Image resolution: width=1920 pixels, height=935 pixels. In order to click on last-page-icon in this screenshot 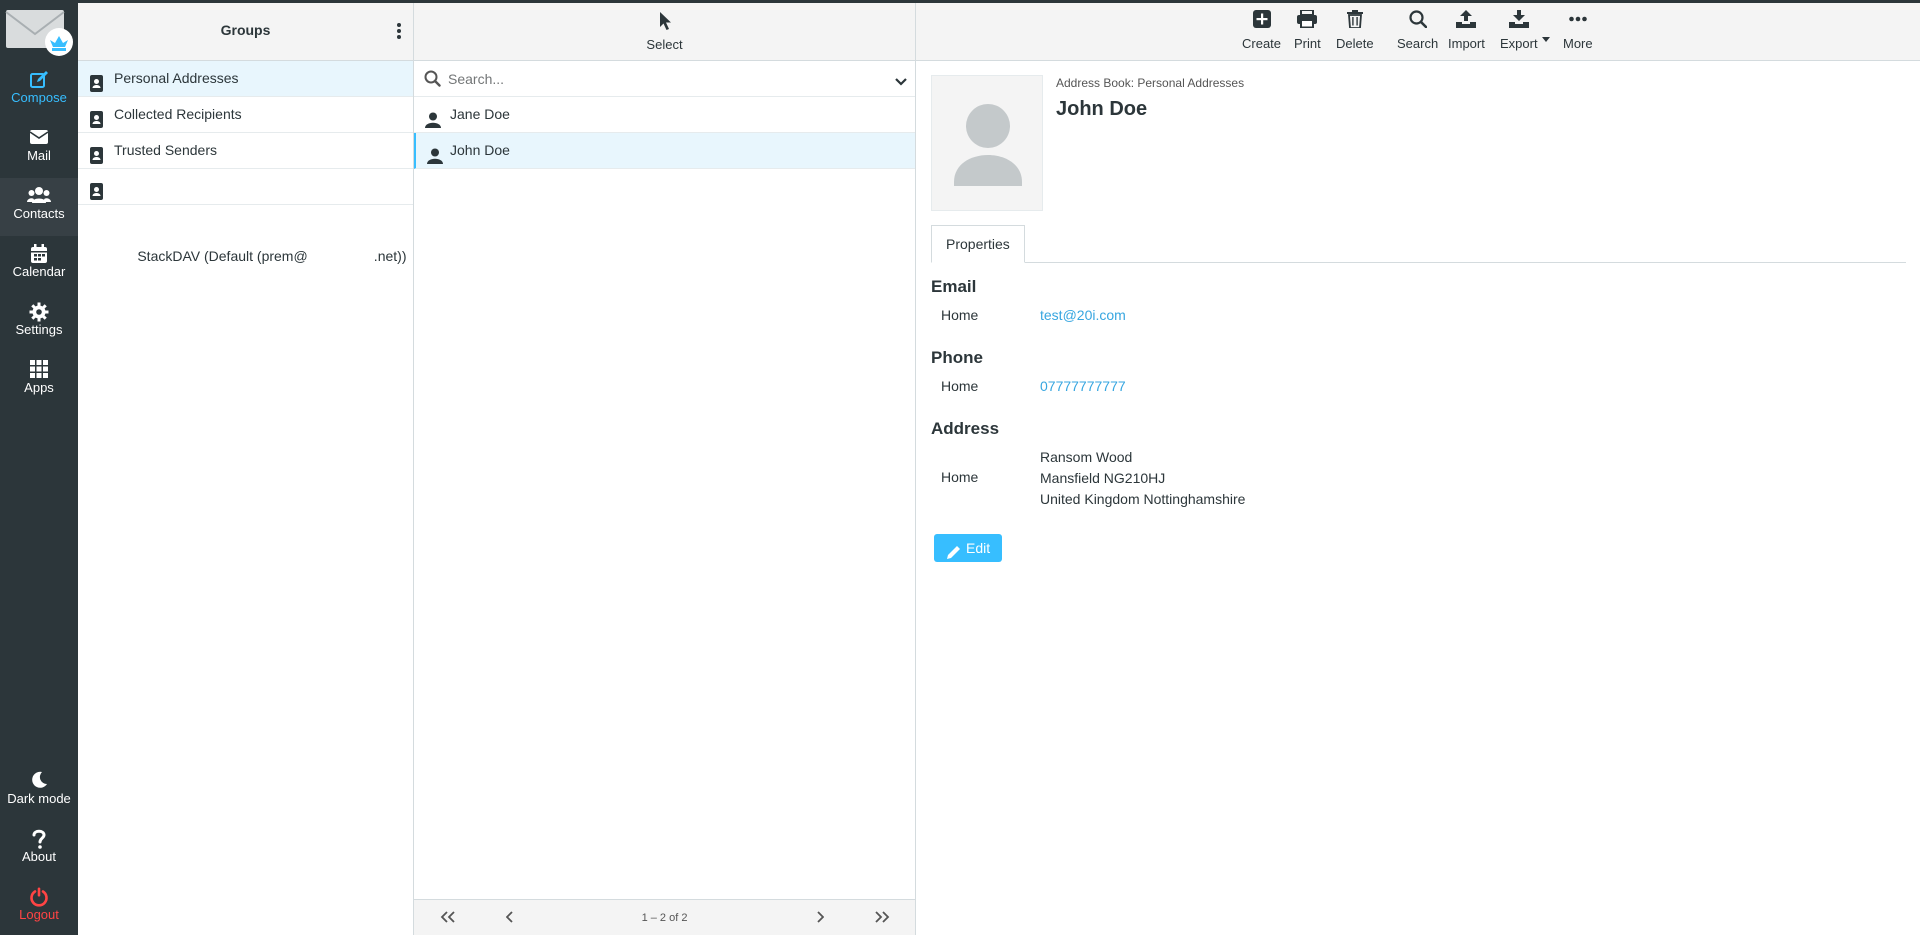, I will do `click(882, 919)`.